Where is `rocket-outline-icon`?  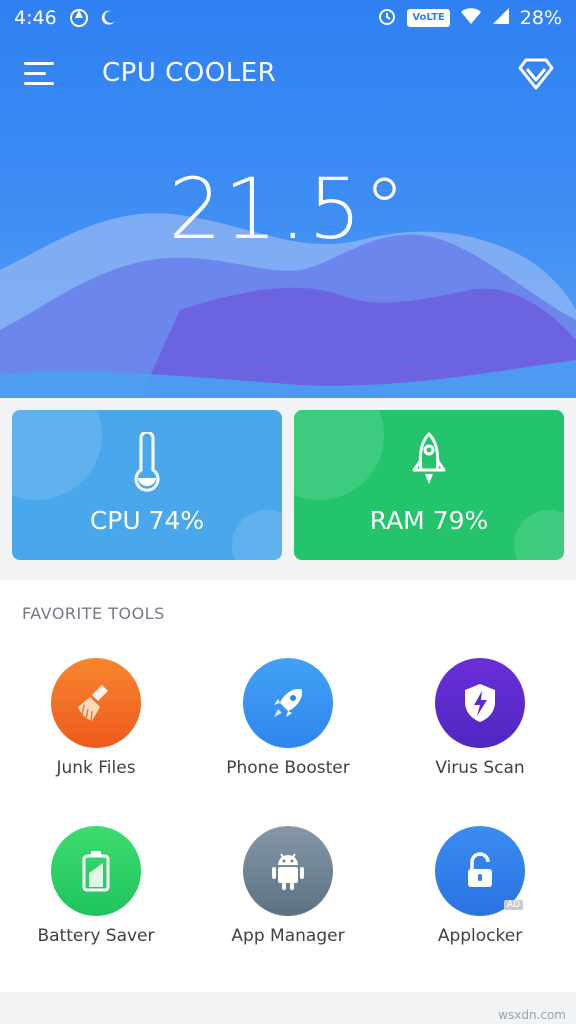 rocket-outline-icon is located at coordinates (429, 458).